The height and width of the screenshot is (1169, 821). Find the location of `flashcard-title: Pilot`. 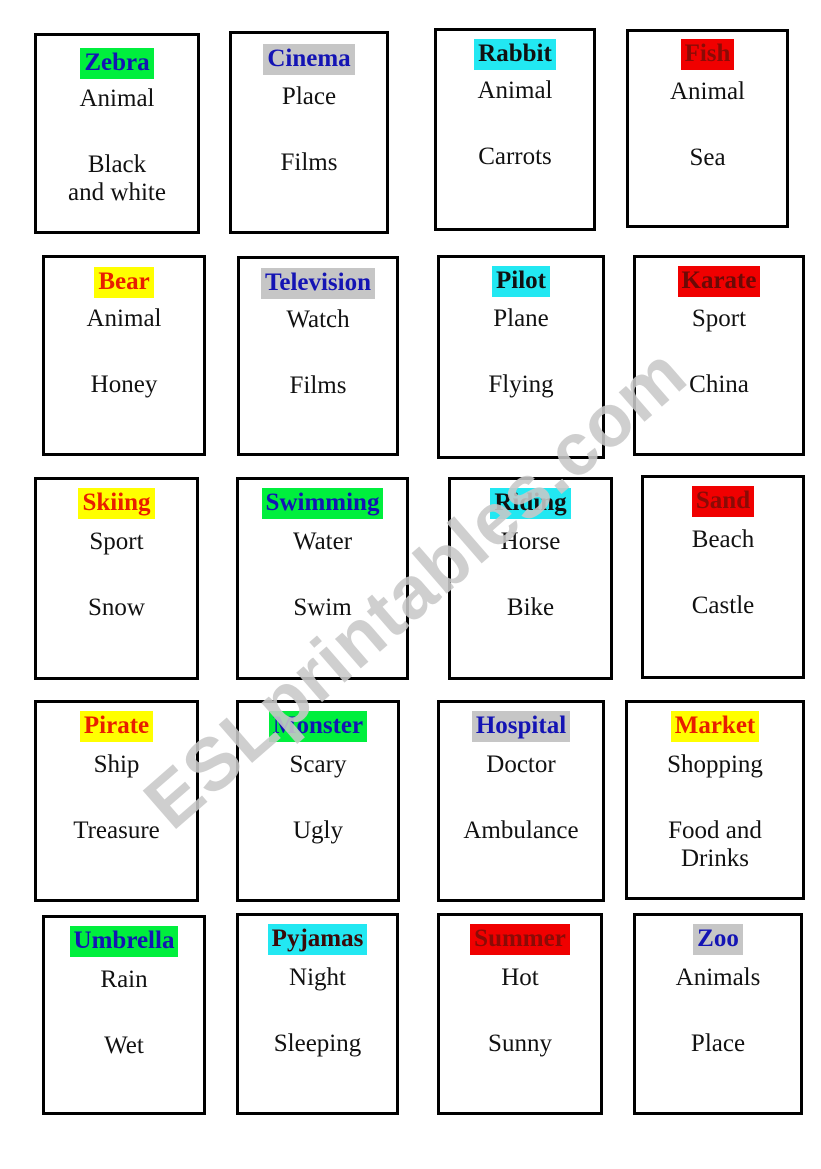

flashcard-title: Pilot is located at coordinates (521, 281).